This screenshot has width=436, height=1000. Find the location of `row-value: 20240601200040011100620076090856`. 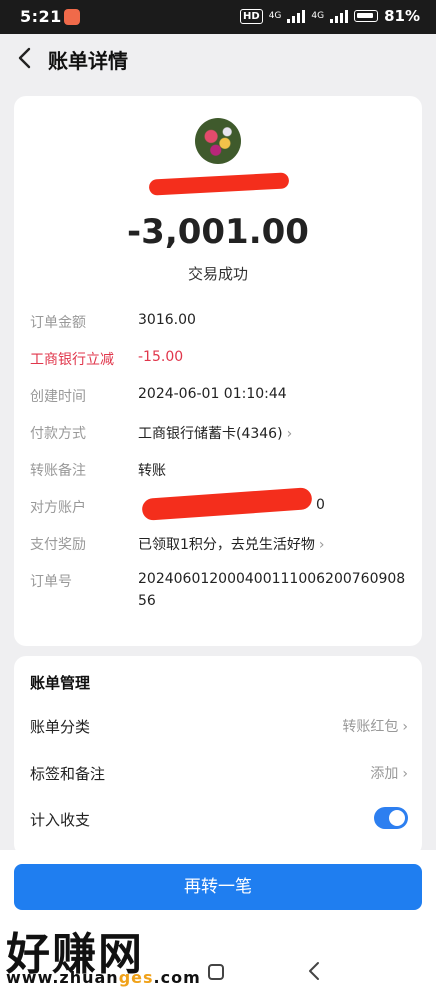

row-value: 20240601200040011100620076090856 is located at coordinates (272, 590).